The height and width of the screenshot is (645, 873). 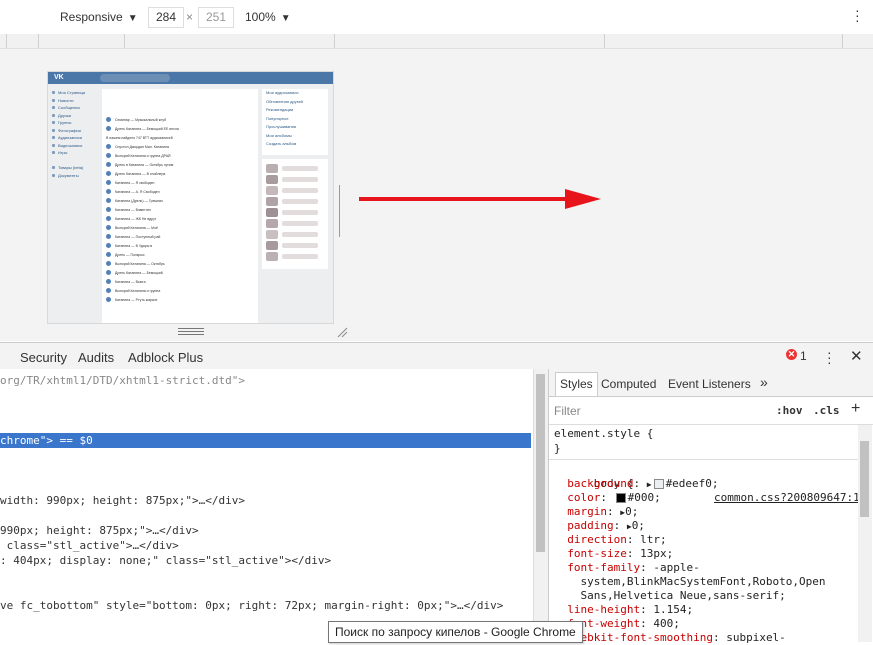 I want to click on vk-nav-item: Новости, so click(x=75, y=101).